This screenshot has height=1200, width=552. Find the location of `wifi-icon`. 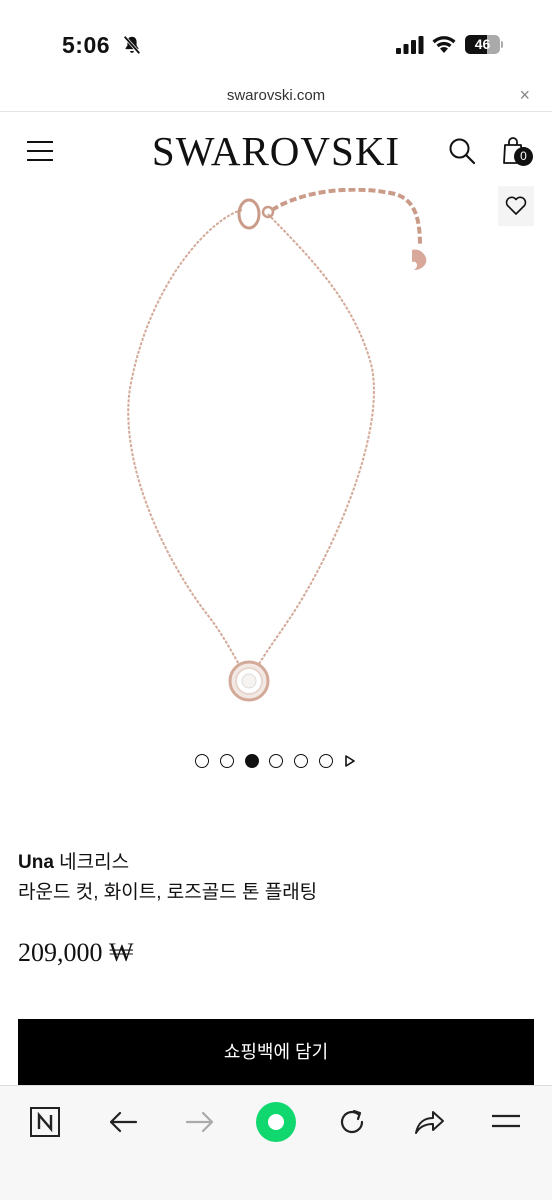

wifi-icon is located at coordinates (444, 44).